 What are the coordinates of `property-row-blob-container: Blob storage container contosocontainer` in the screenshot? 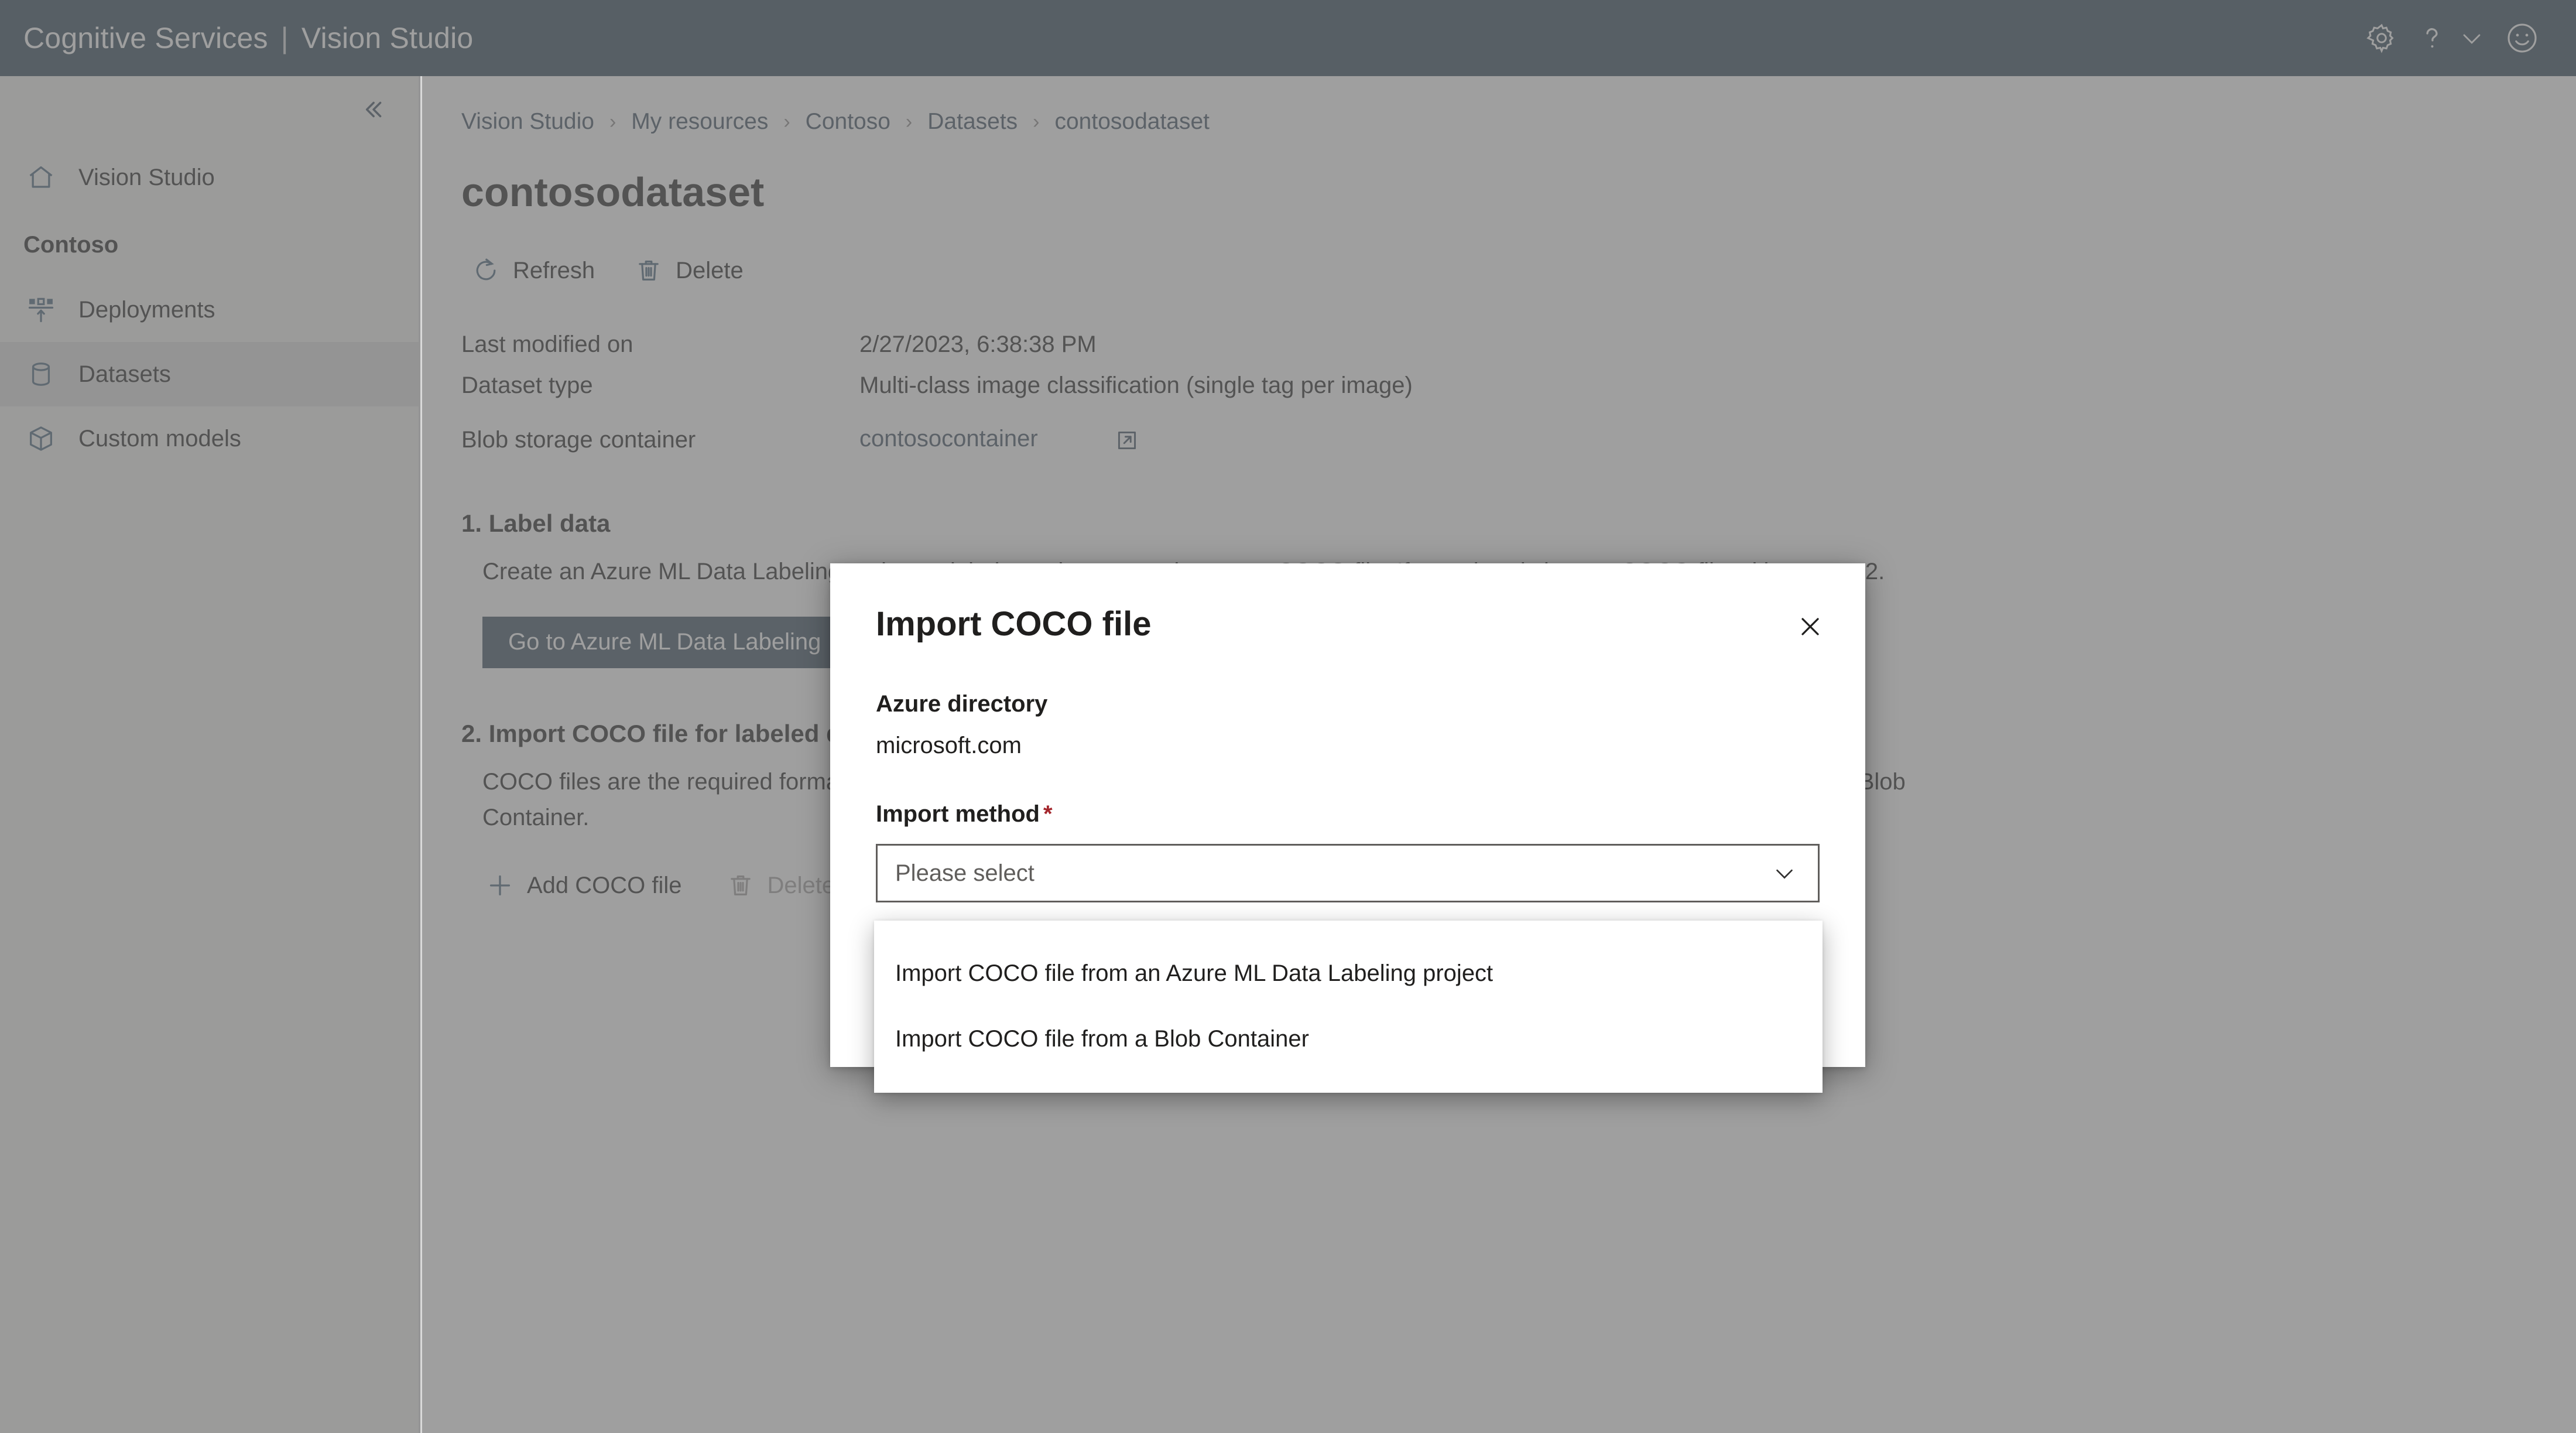 It's located at (1518, 439).